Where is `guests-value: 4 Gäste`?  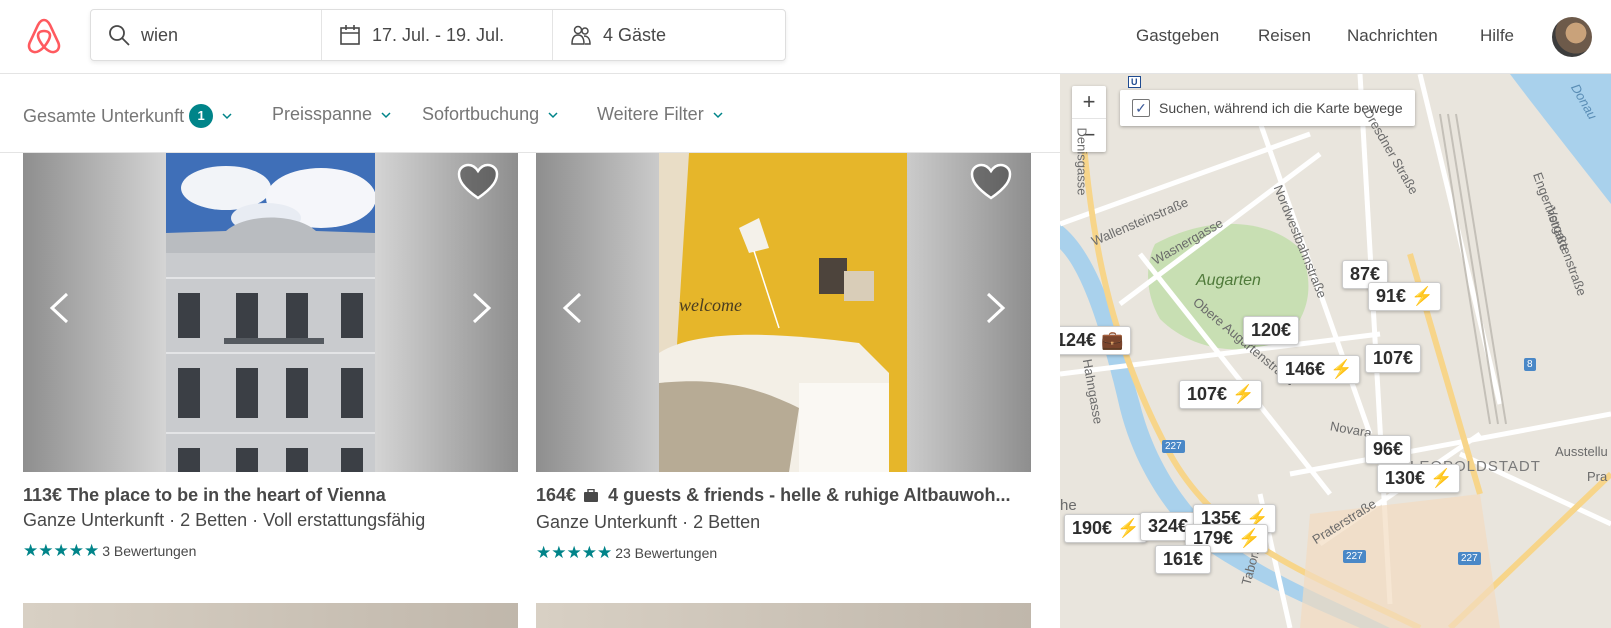 guests-value: 4 Gäste is located at coordinates (635, 34).